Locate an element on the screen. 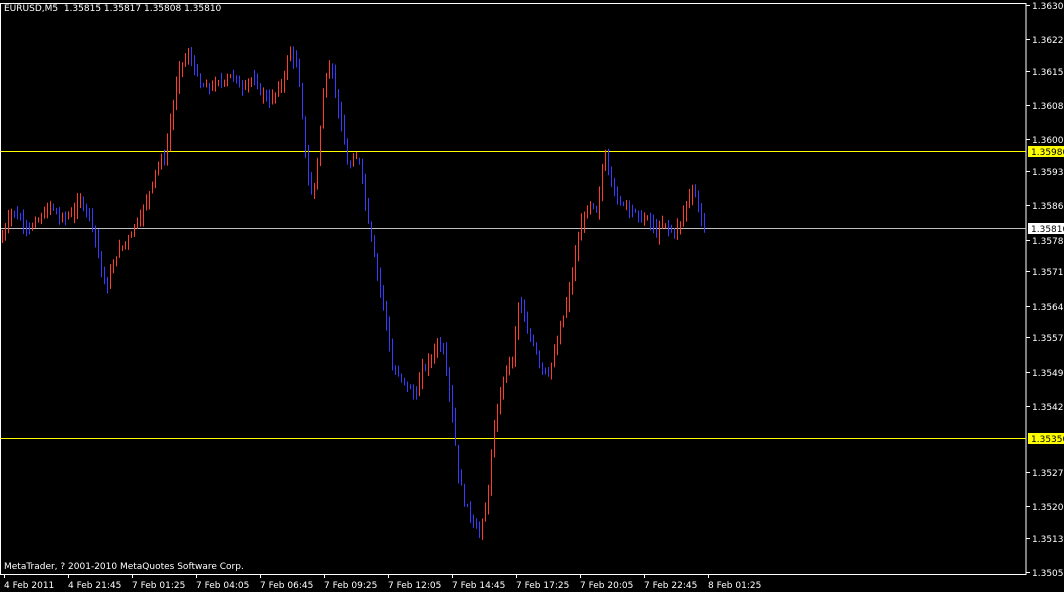  y-tick-label: 1.36080 is located at coordinates (1048, 107).